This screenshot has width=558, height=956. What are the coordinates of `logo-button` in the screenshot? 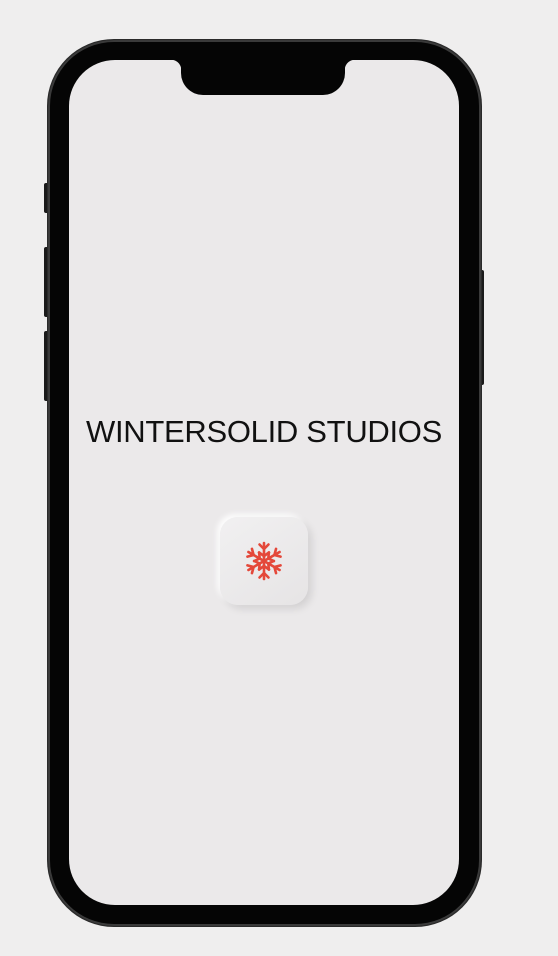 It's located at (264, 561).